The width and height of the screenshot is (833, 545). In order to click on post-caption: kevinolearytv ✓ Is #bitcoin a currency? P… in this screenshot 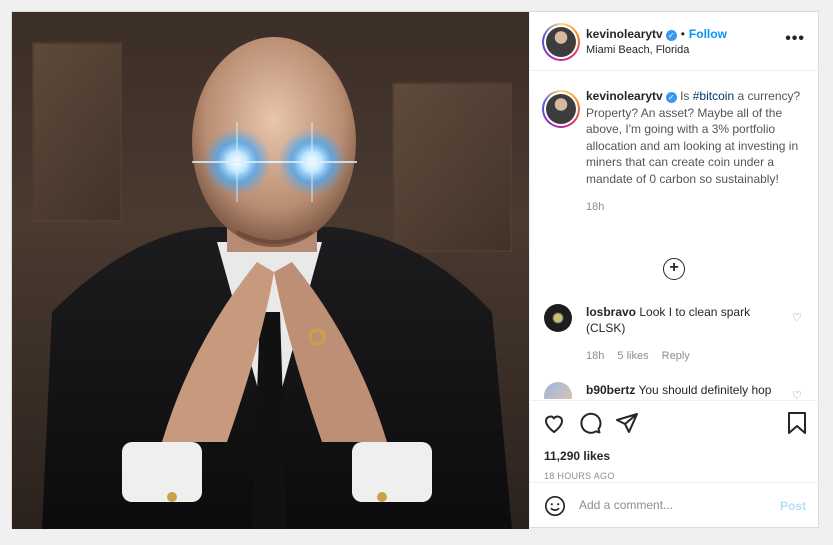, I will do `click(675, 144)`.